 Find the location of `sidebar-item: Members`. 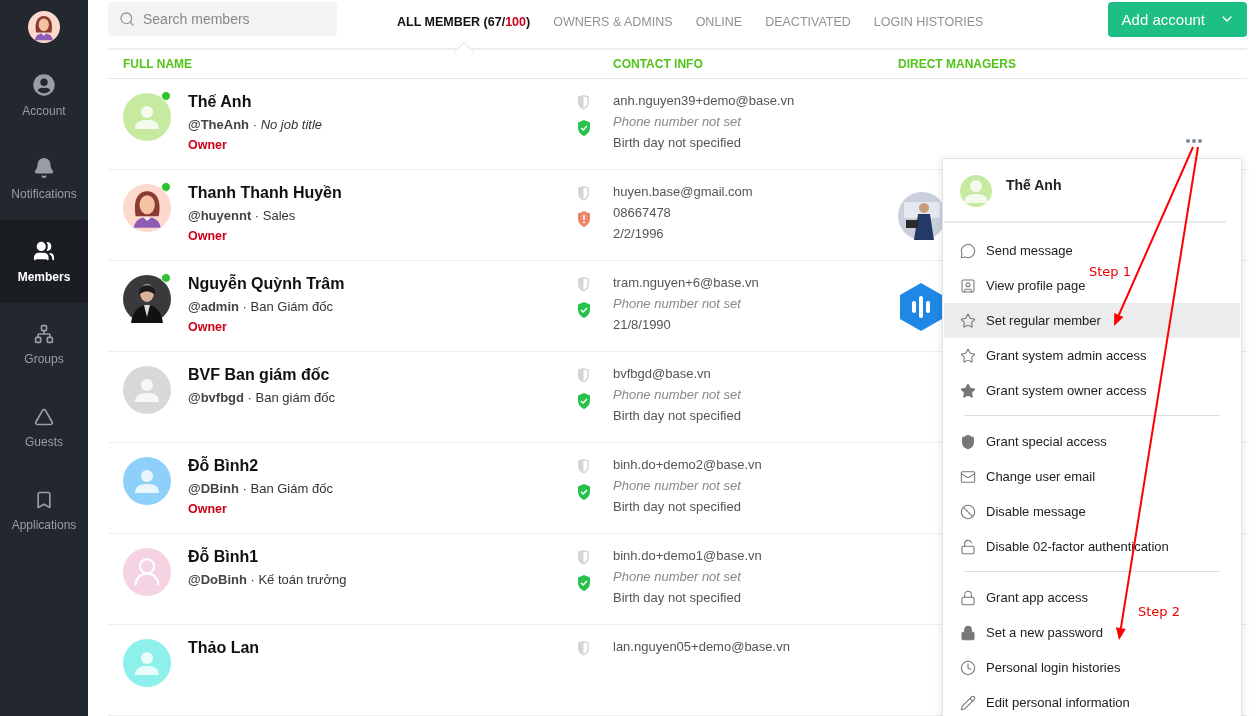

sidebar-item: Members is located at coordinates (44, 261).